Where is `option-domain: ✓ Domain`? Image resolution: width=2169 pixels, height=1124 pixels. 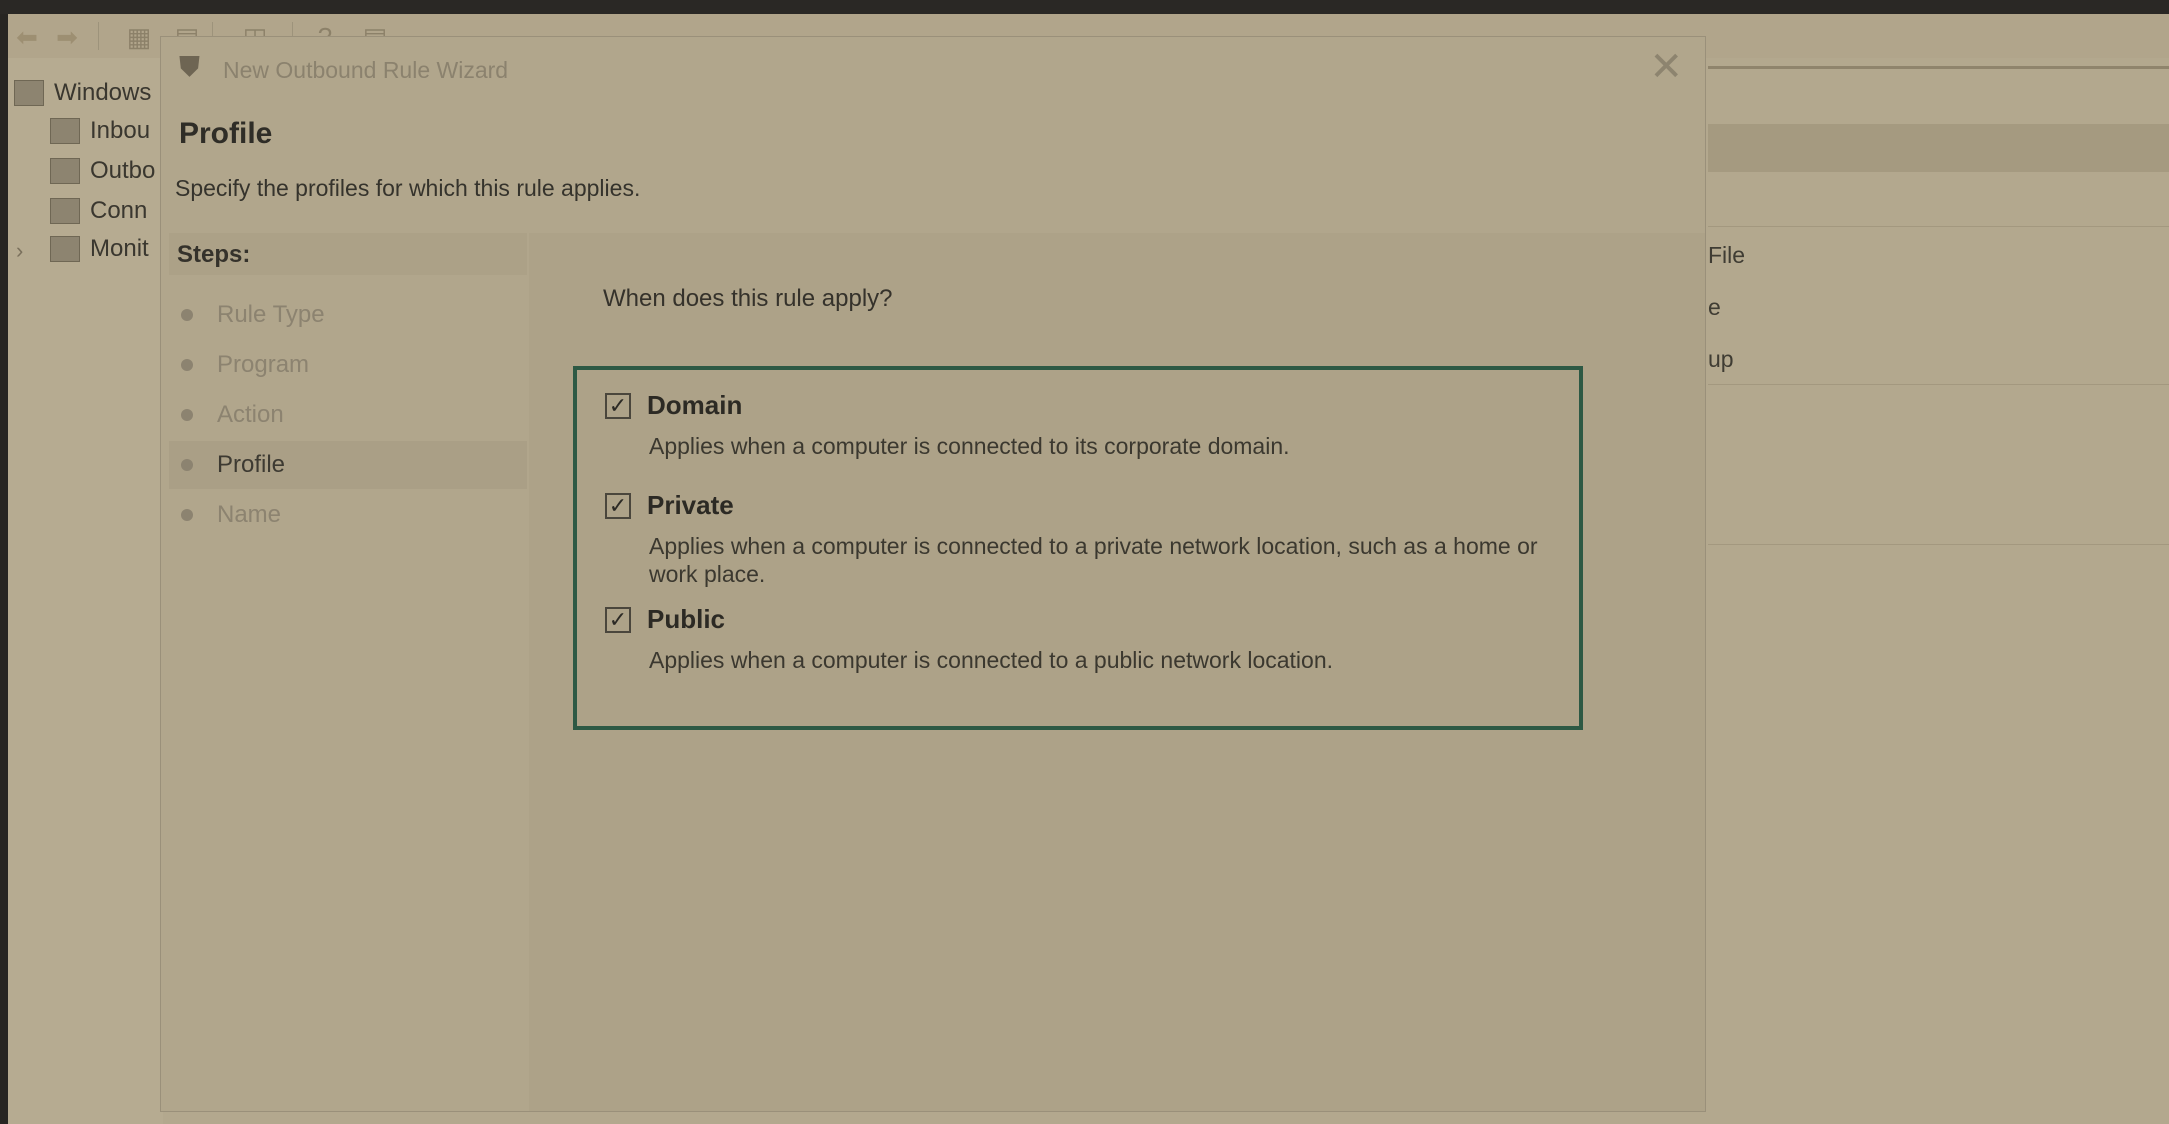
option-domain: ✓ Domain is located at coordinates (673, 405).